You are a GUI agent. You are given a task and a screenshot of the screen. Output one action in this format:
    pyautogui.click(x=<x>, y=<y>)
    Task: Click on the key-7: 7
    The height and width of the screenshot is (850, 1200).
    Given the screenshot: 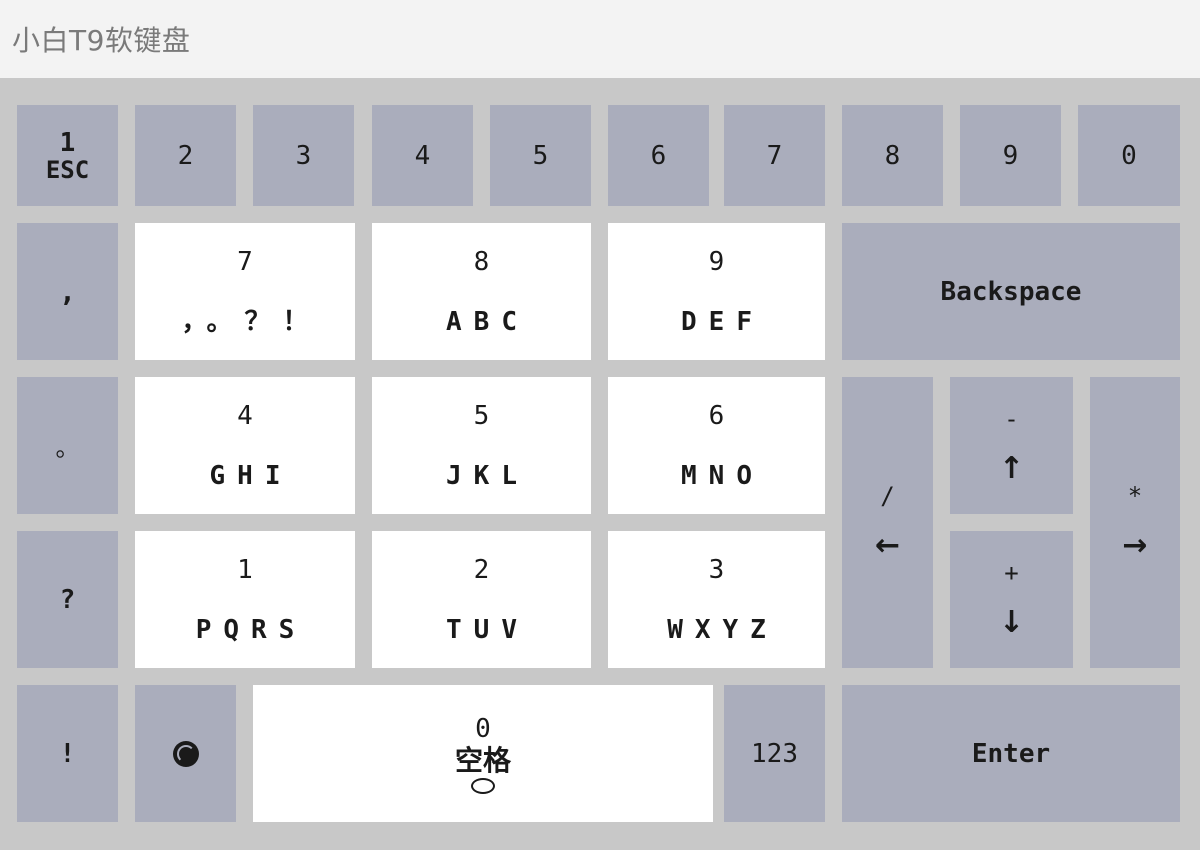 What is the action you would take?
    pyautogui.click(x=774, y=155)
    